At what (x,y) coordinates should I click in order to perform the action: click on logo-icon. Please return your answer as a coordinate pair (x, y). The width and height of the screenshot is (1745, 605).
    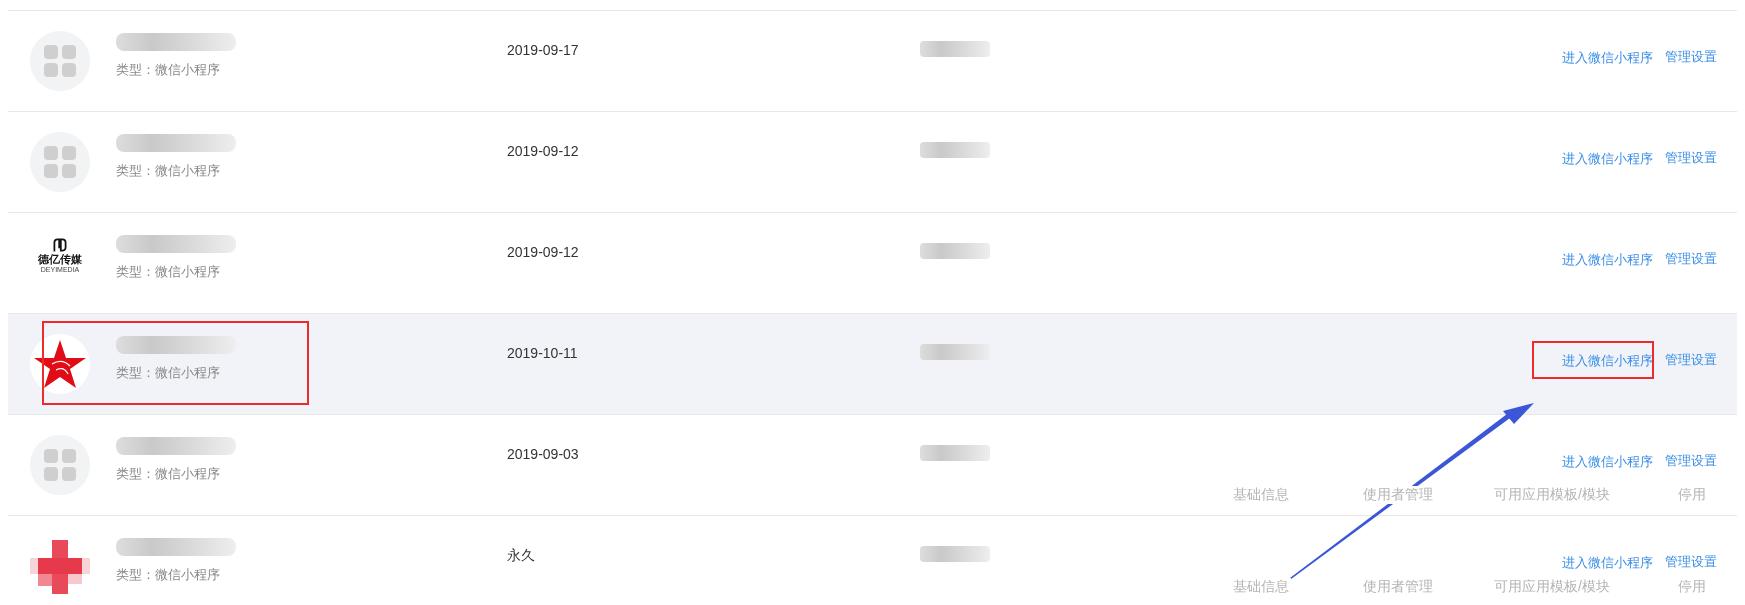
    Looking at the image, I should click on (60, 245).